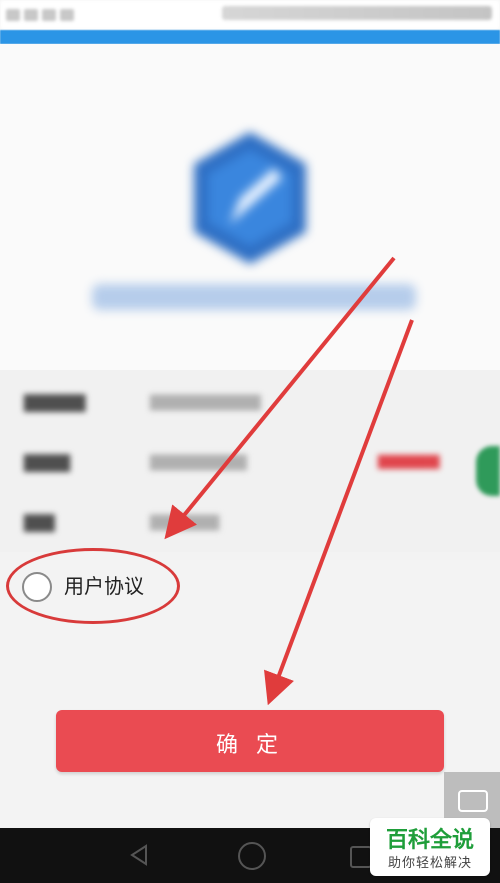 The image size is (500, 883). Describe the element at coordinates (429, 863) in the screenshot. I see `watermark-subtitle: 助你轻松解决` at that location.